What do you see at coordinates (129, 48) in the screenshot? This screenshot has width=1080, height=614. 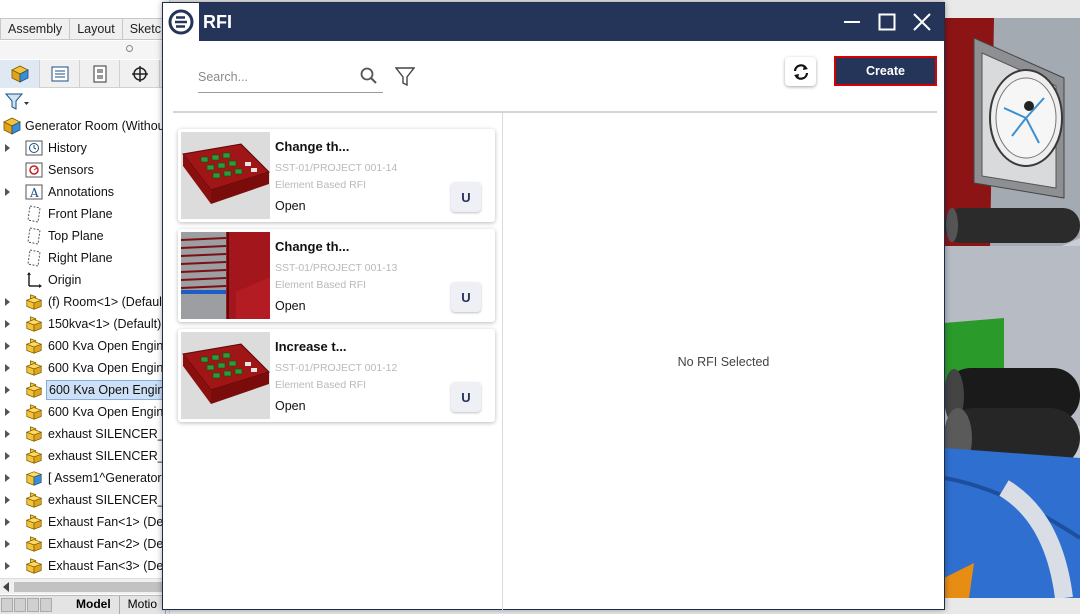 I see `splitter-handle-icon` at bounding box center [129, 48].